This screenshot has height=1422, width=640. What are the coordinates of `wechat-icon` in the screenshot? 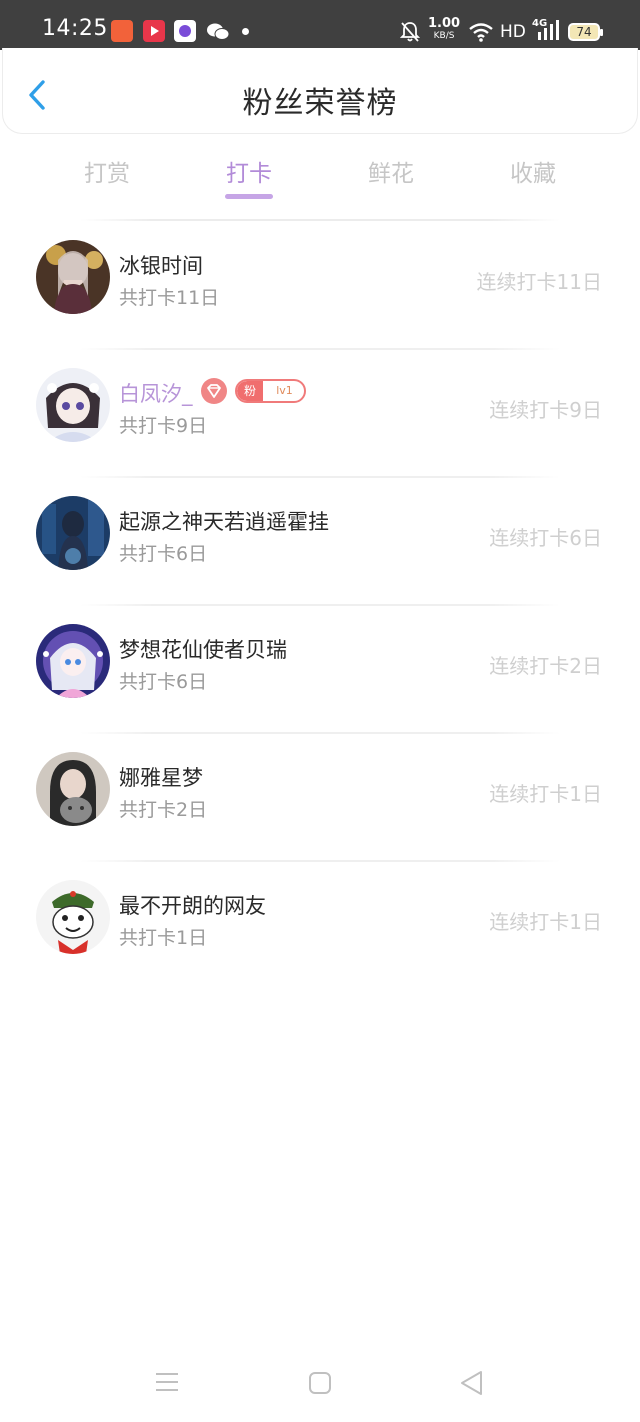 It's located at (218, 33).